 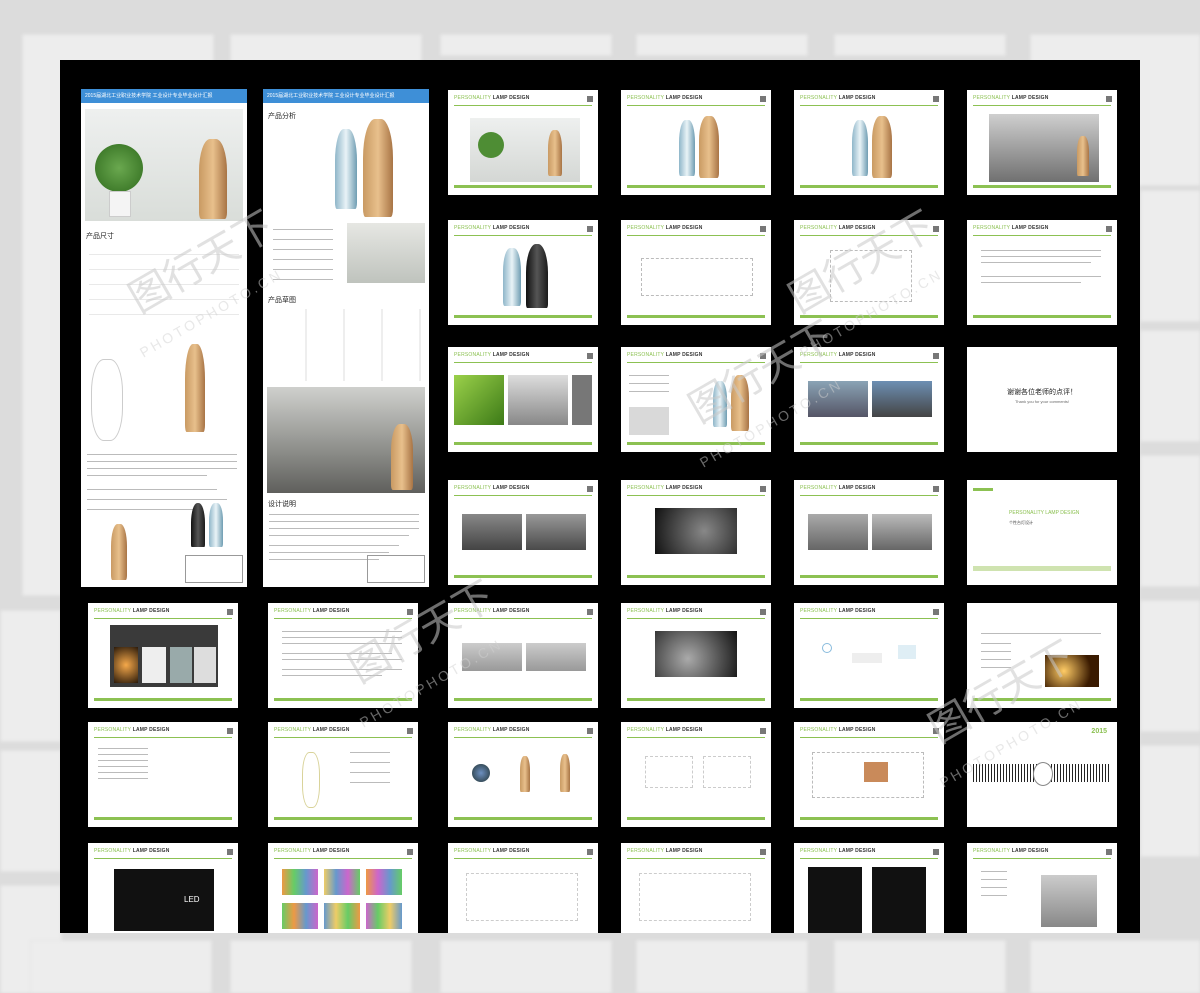 I want to click on led-label: LED, so click(x=192, y=899).